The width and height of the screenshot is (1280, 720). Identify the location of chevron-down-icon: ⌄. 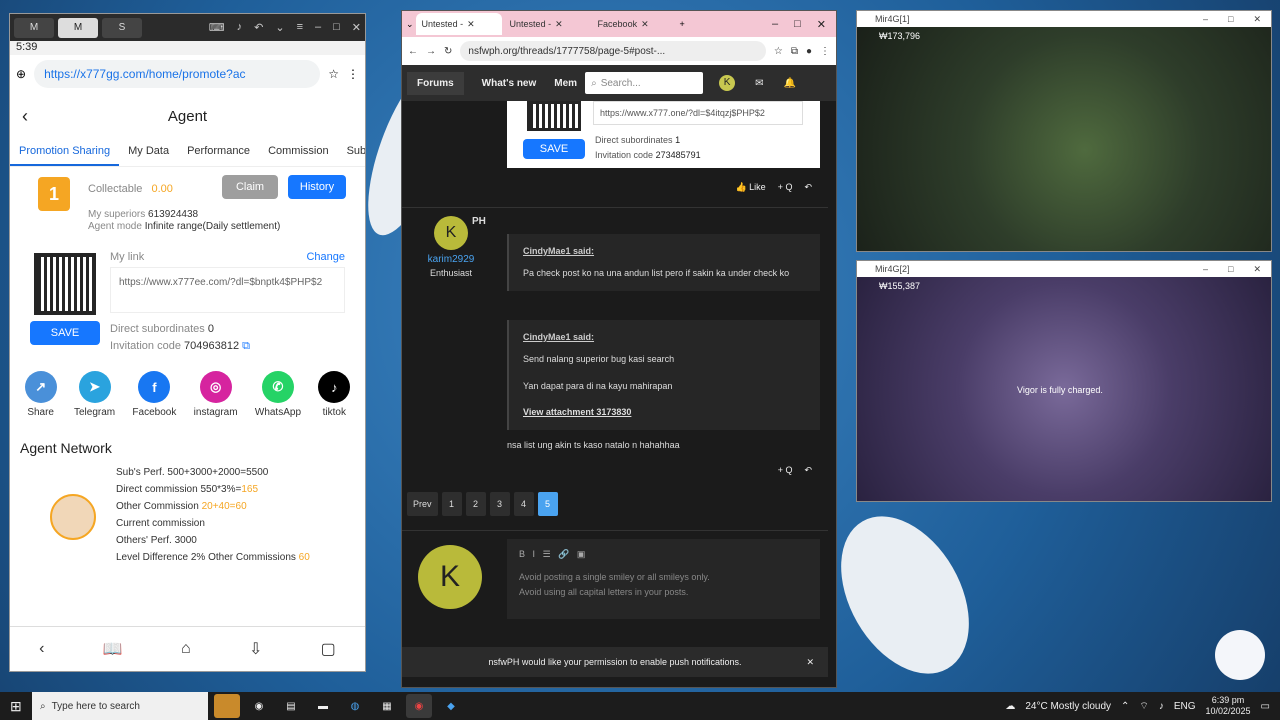
(279, 27).